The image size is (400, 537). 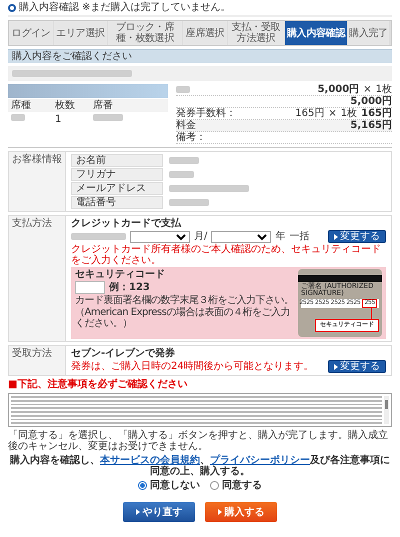 What do you see at coordinates (103, 105) in the screenshot?
I see `column-header: 席番` at bounding box center [103, 105].